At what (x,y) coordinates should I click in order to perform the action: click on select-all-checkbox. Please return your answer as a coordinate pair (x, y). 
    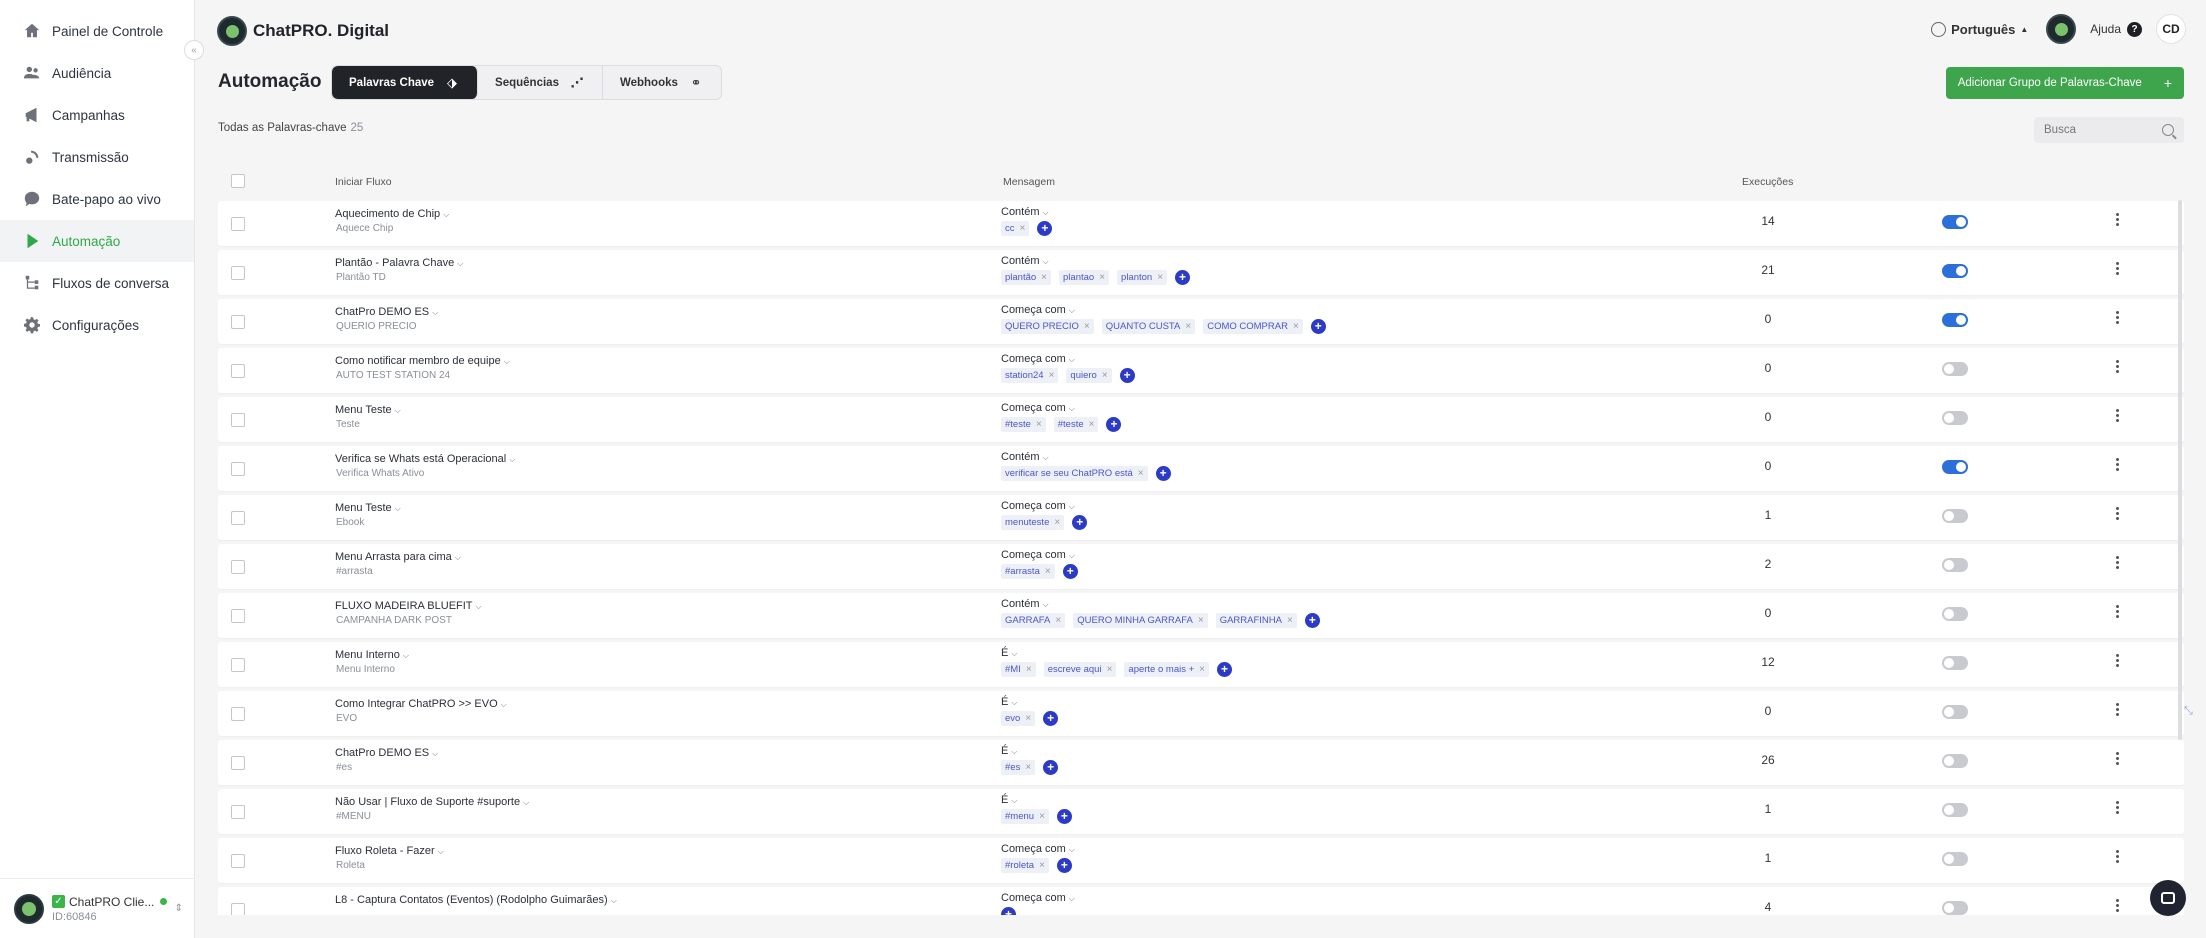
    Looking at the image, I should click on (238, 181).